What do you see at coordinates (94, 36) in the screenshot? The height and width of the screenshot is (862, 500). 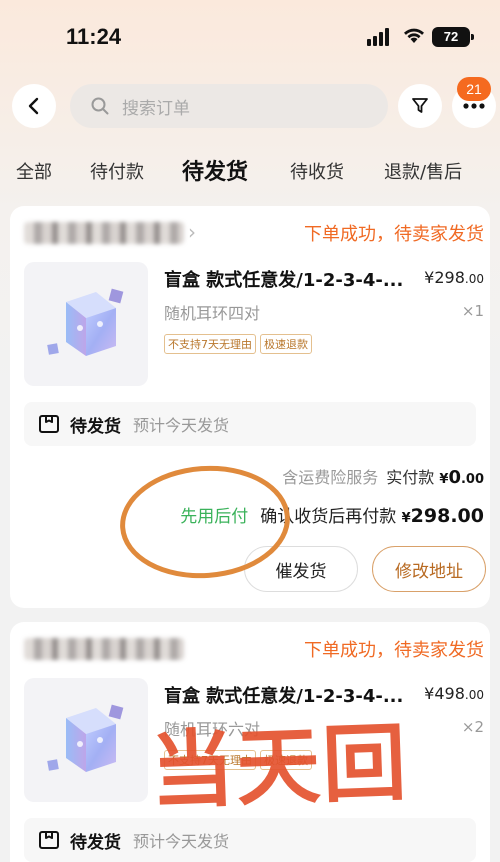 I see `status-time: 11:24` at bounding box center [94, 36].